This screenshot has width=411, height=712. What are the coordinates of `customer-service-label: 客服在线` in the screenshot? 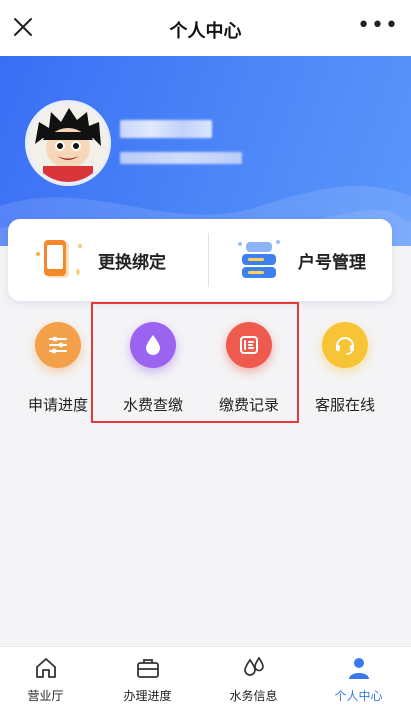 It's located at (344, 405).